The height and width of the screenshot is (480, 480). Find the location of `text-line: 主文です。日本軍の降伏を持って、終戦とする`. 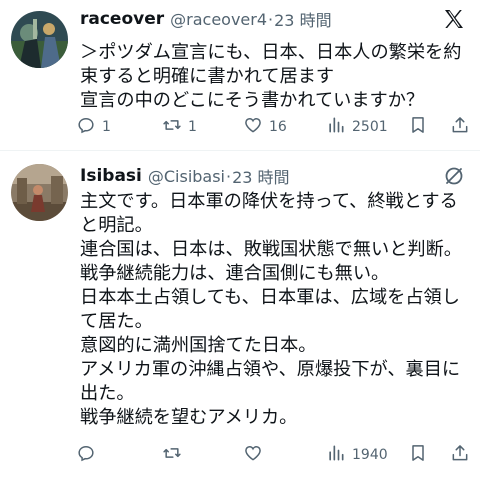

text-line: 主文です。日本軍の降伏を持って、終戦とする is located at coordinates (269, 201).